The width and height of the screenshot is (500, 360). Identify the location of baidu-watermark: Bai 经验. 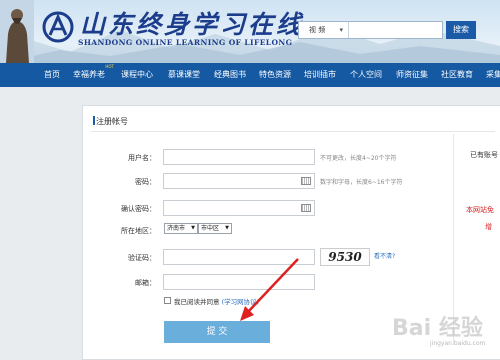
(437, 328).